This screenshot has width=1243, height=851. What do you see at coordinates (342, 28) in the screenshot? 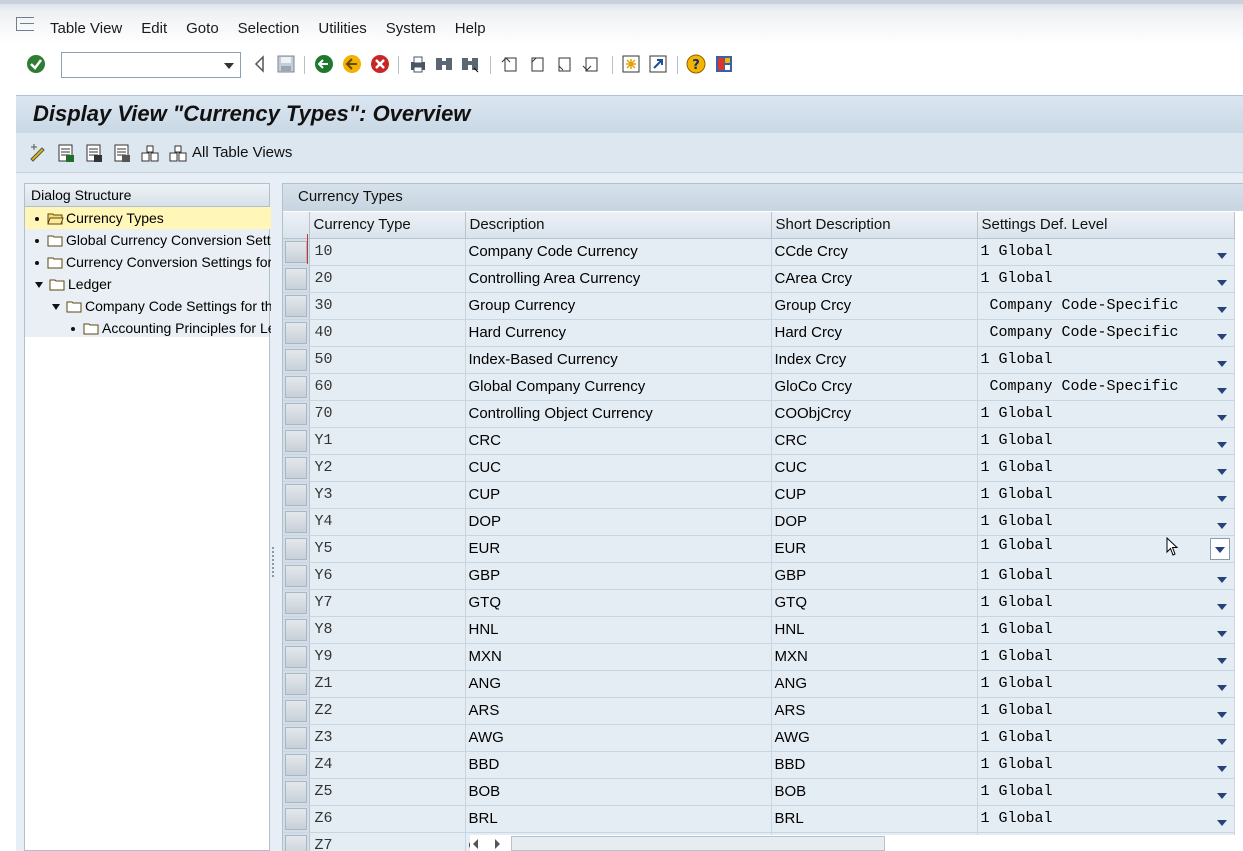
I see `menu-utilities: Utilities` at bounding box center [342, 28].